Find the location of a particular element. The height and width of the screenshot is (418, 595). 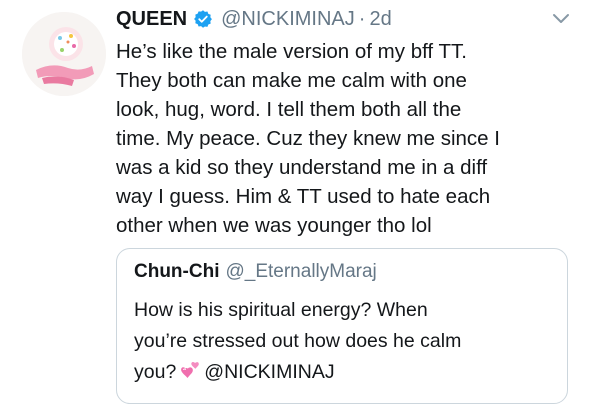

quoted-user-handle: @_EternallyMaraj is located at coordinates (300, 271).